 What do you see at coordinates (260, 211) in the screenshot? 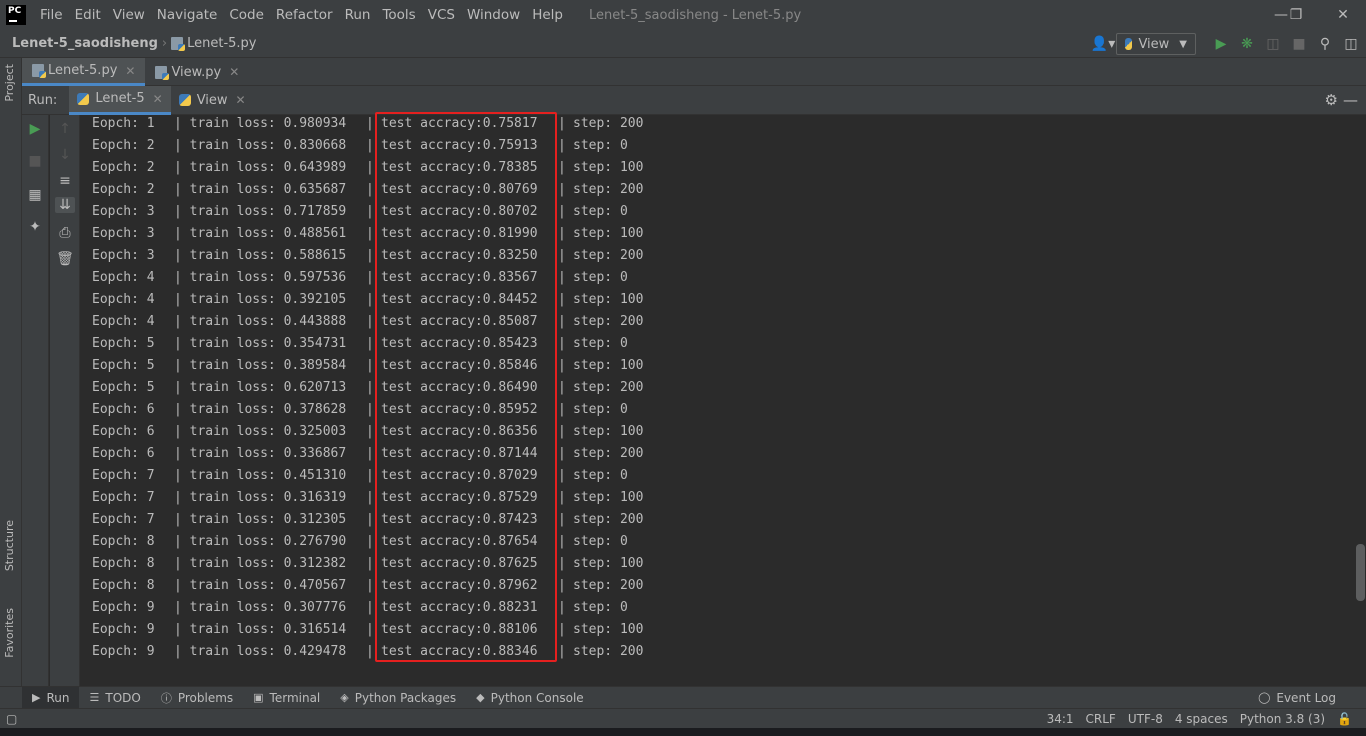
I see `console-train-loss: | train loss: 0.717859` at bounding box center [260, 211].